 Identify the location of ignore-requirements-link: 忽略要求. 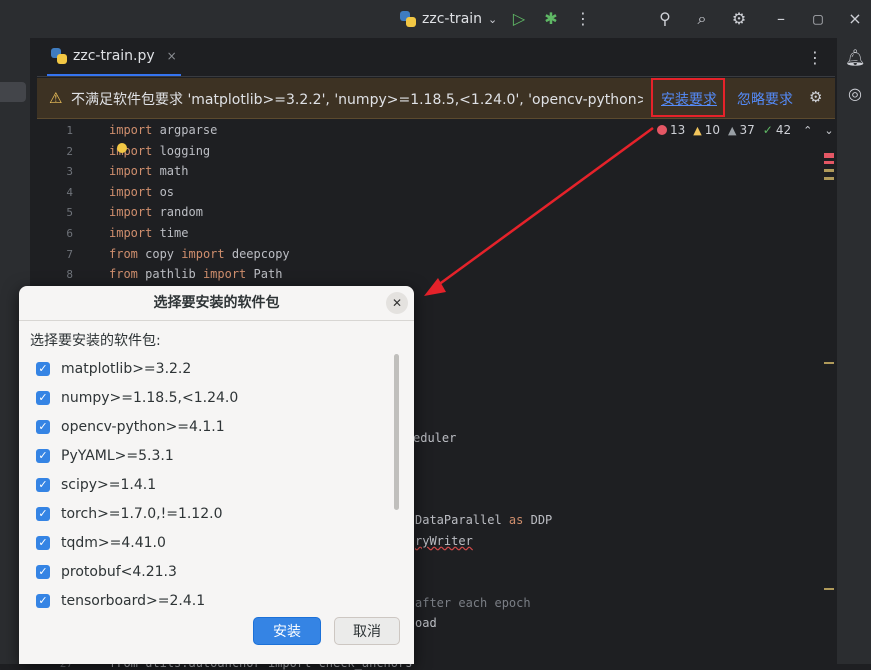
(765, 99).